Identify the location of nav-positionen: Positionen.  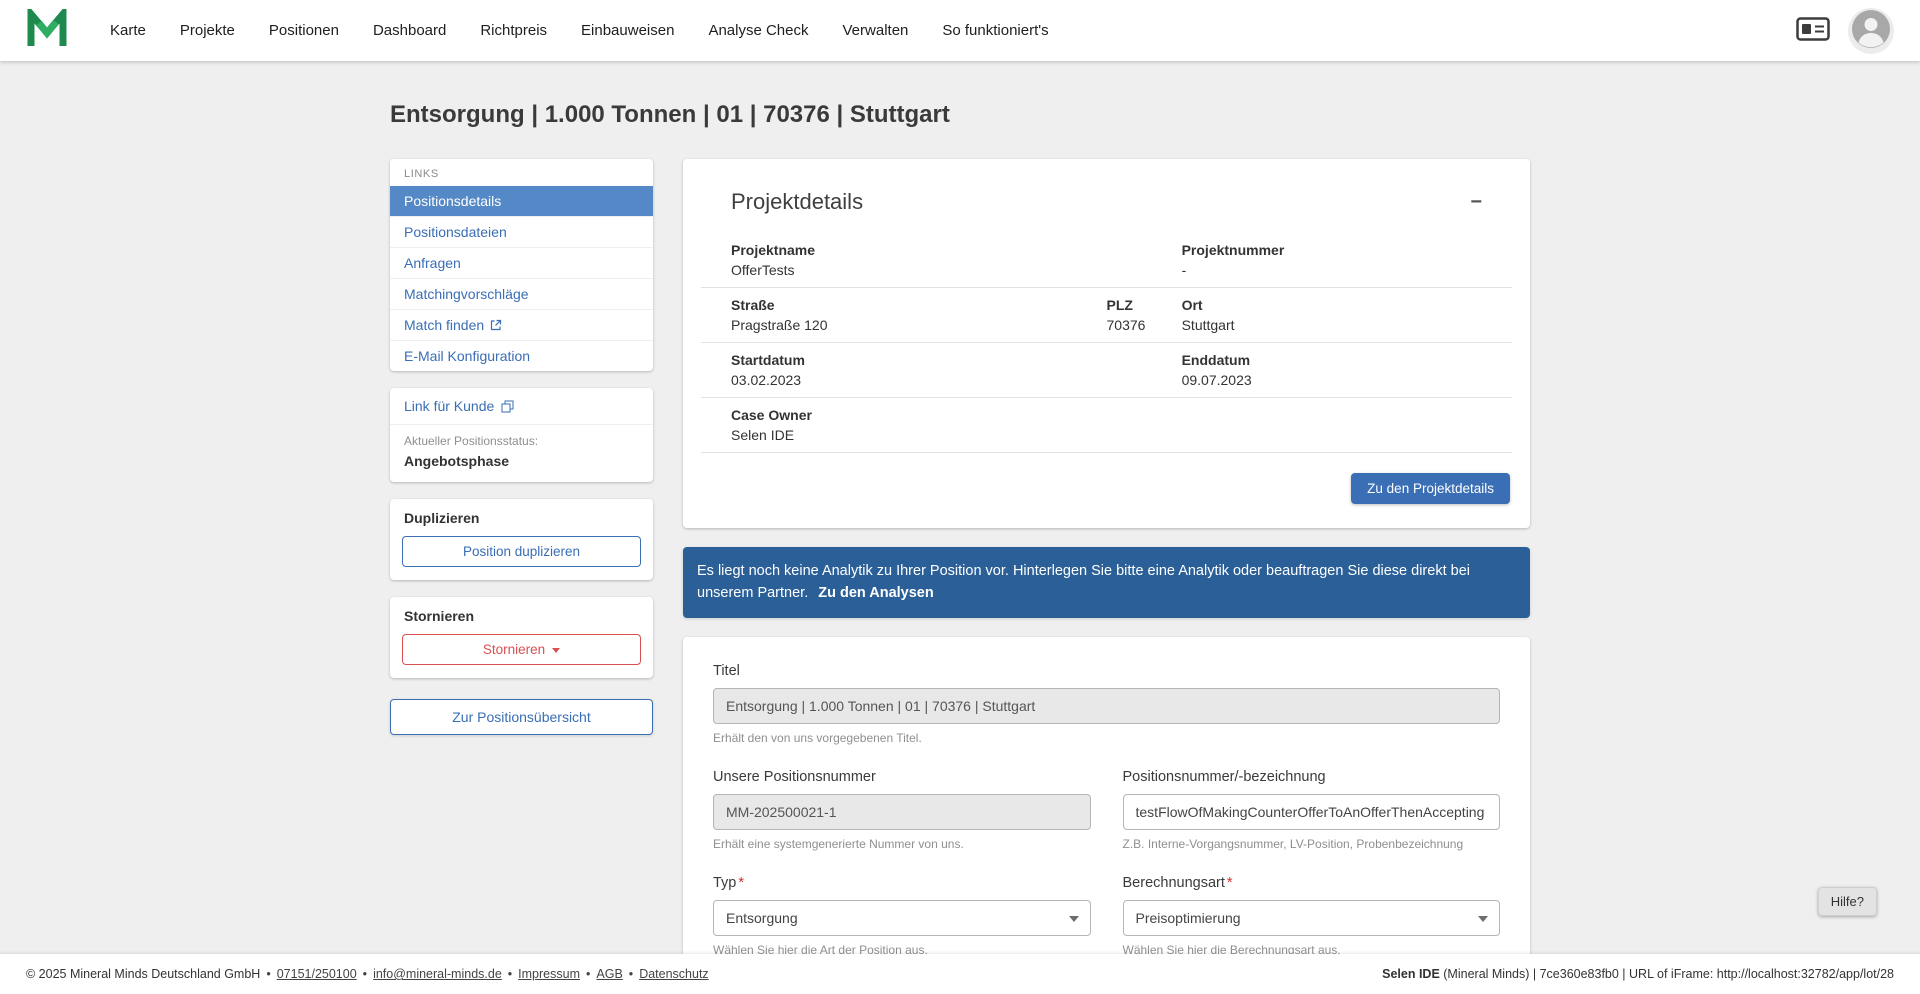
(304, 30).